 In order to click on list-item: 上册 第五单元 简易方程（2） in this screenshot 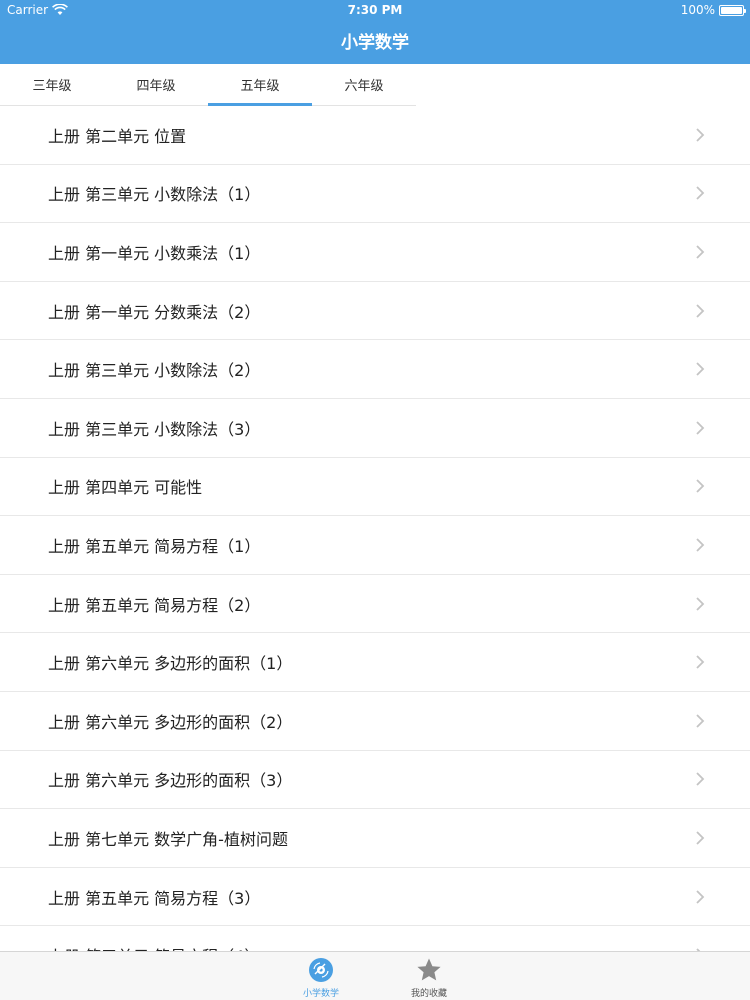, I will do `click(375, 604)`.